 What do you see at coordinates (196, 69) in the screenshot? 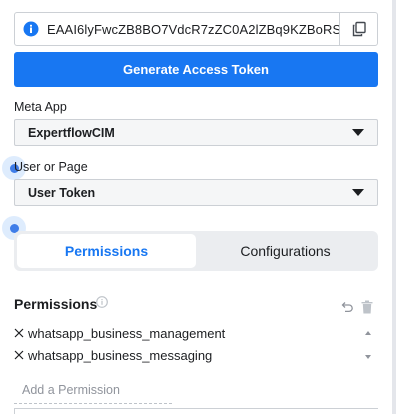
I see `generate-access-token-button: Generate Access Token` at bounding box center [196, 69].